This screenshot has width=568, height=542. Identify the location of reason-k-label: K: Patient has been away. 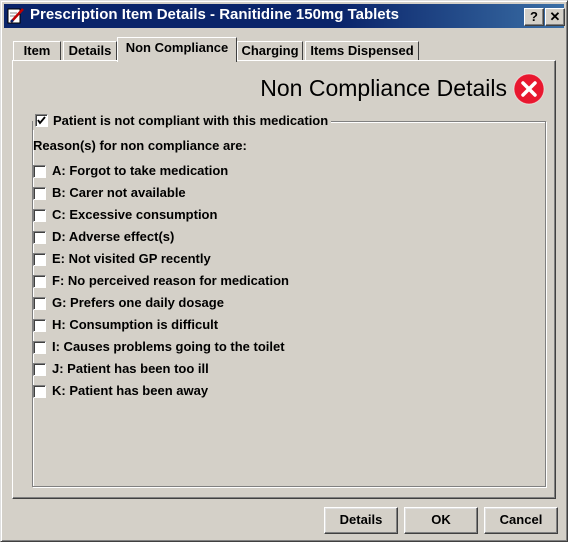
(130, 390).